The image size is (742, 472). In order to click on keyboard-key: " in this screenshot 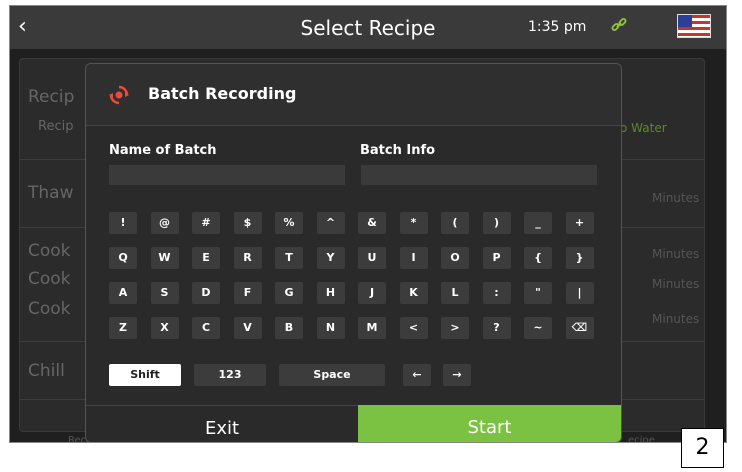, I will do `click(538, 293)`.